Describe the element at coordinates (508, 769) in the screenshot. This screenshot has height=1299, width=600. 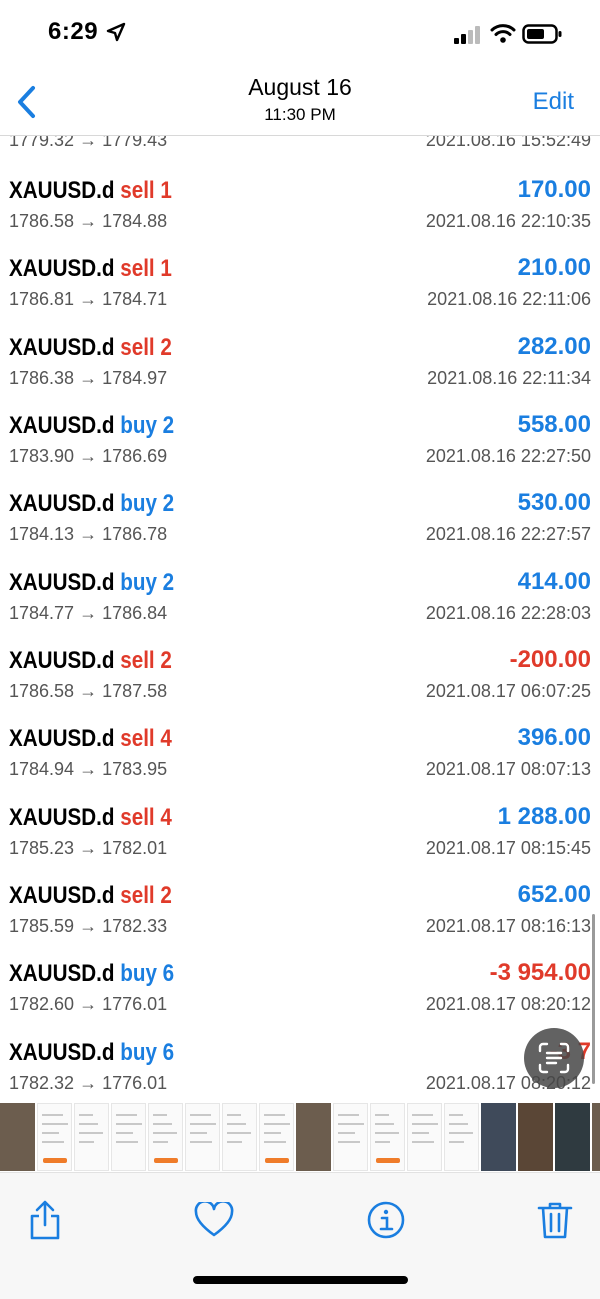
I see `trade-datetime: 2021.08.17 08:07:13` at that location.